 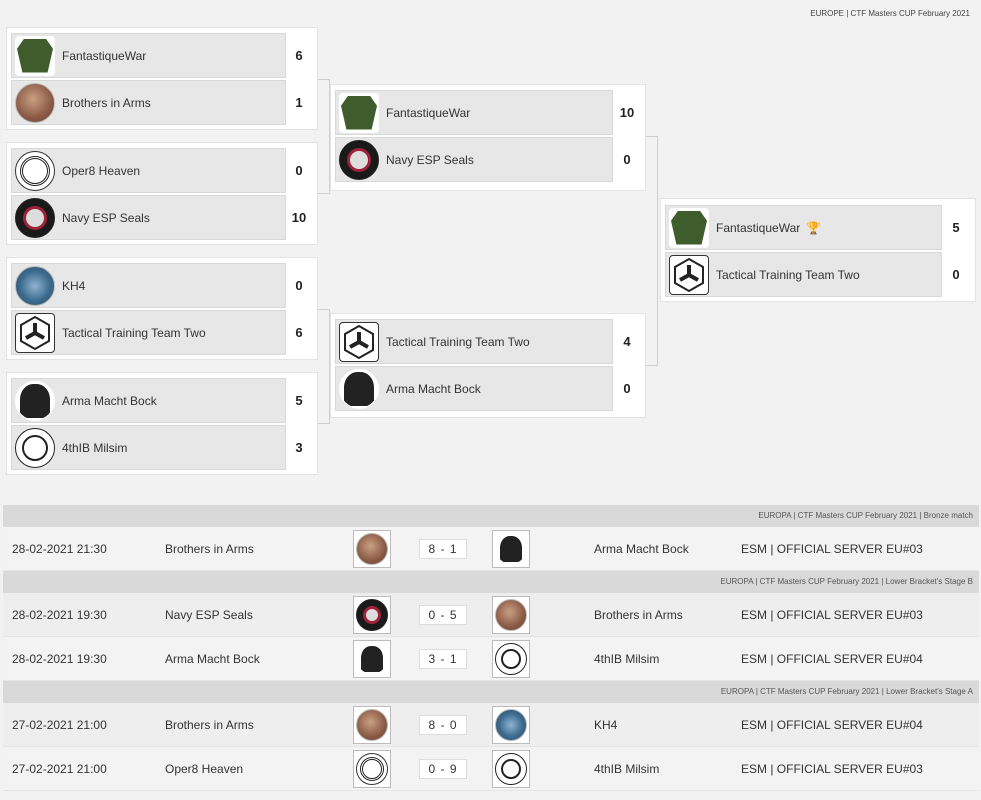 I want to click on match-team2: Brothers in Arms, so click(x=638, y=615).